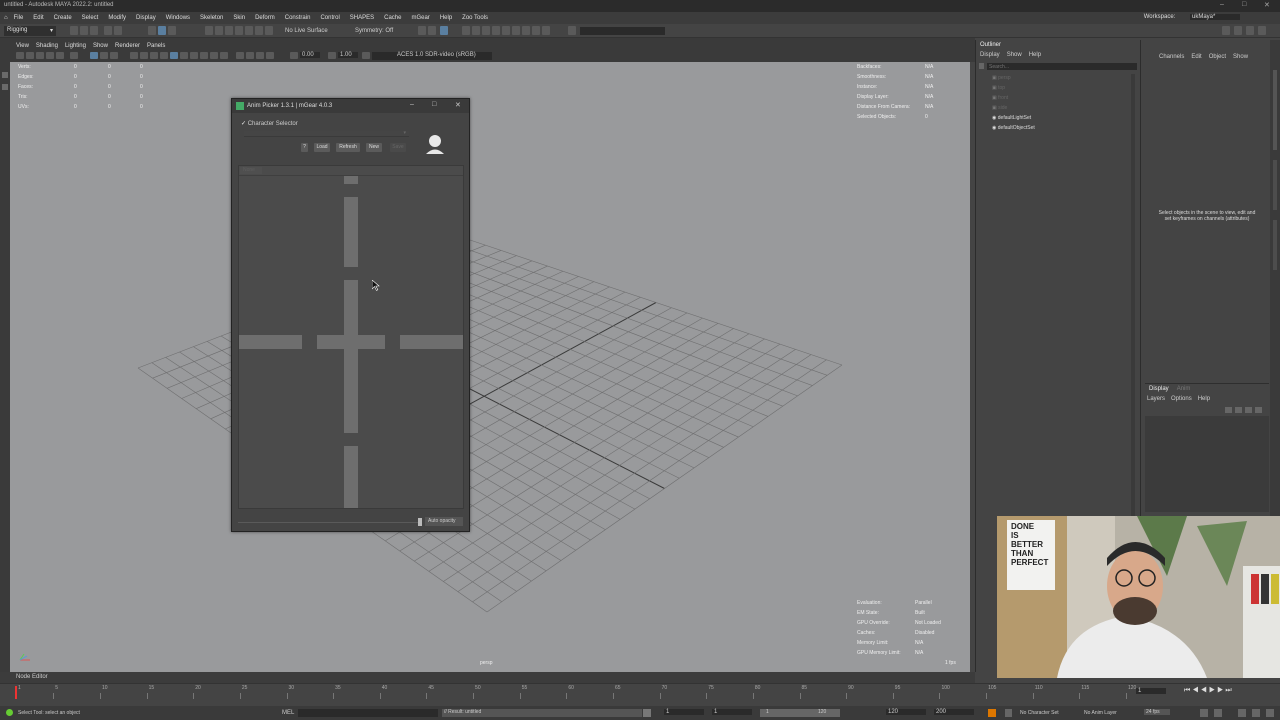 Image resolution: width=1280 pixels, height=720 pixels. What do you see at coordinates (108, 30) in the screenshot?
I see `undo-icon` at bounding box center [108, 30].